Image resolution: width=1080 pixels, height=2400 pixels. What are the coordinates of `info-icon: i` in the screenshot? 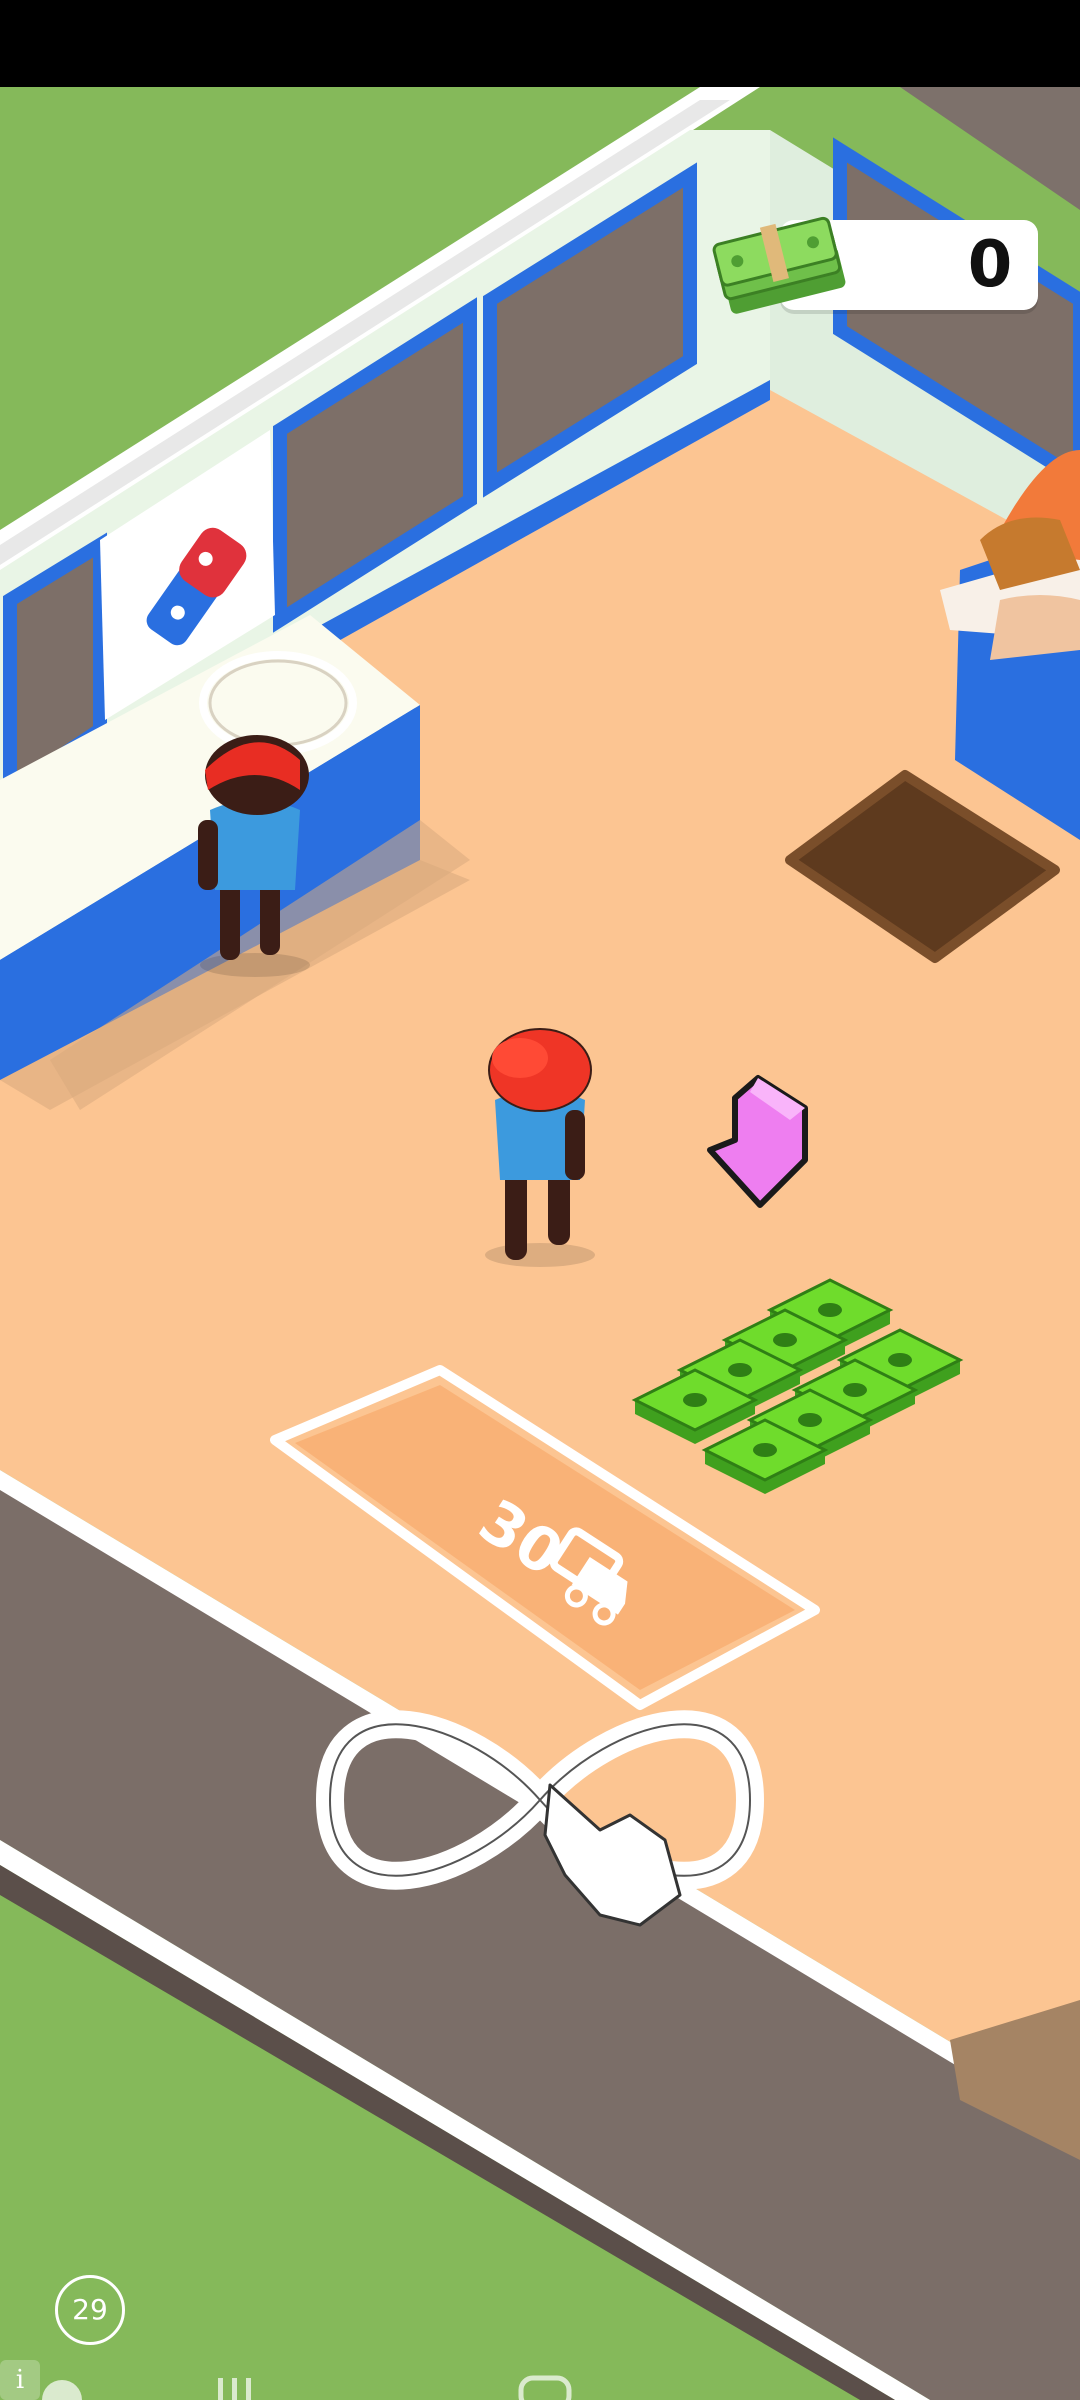 It's located at (20, 2380).